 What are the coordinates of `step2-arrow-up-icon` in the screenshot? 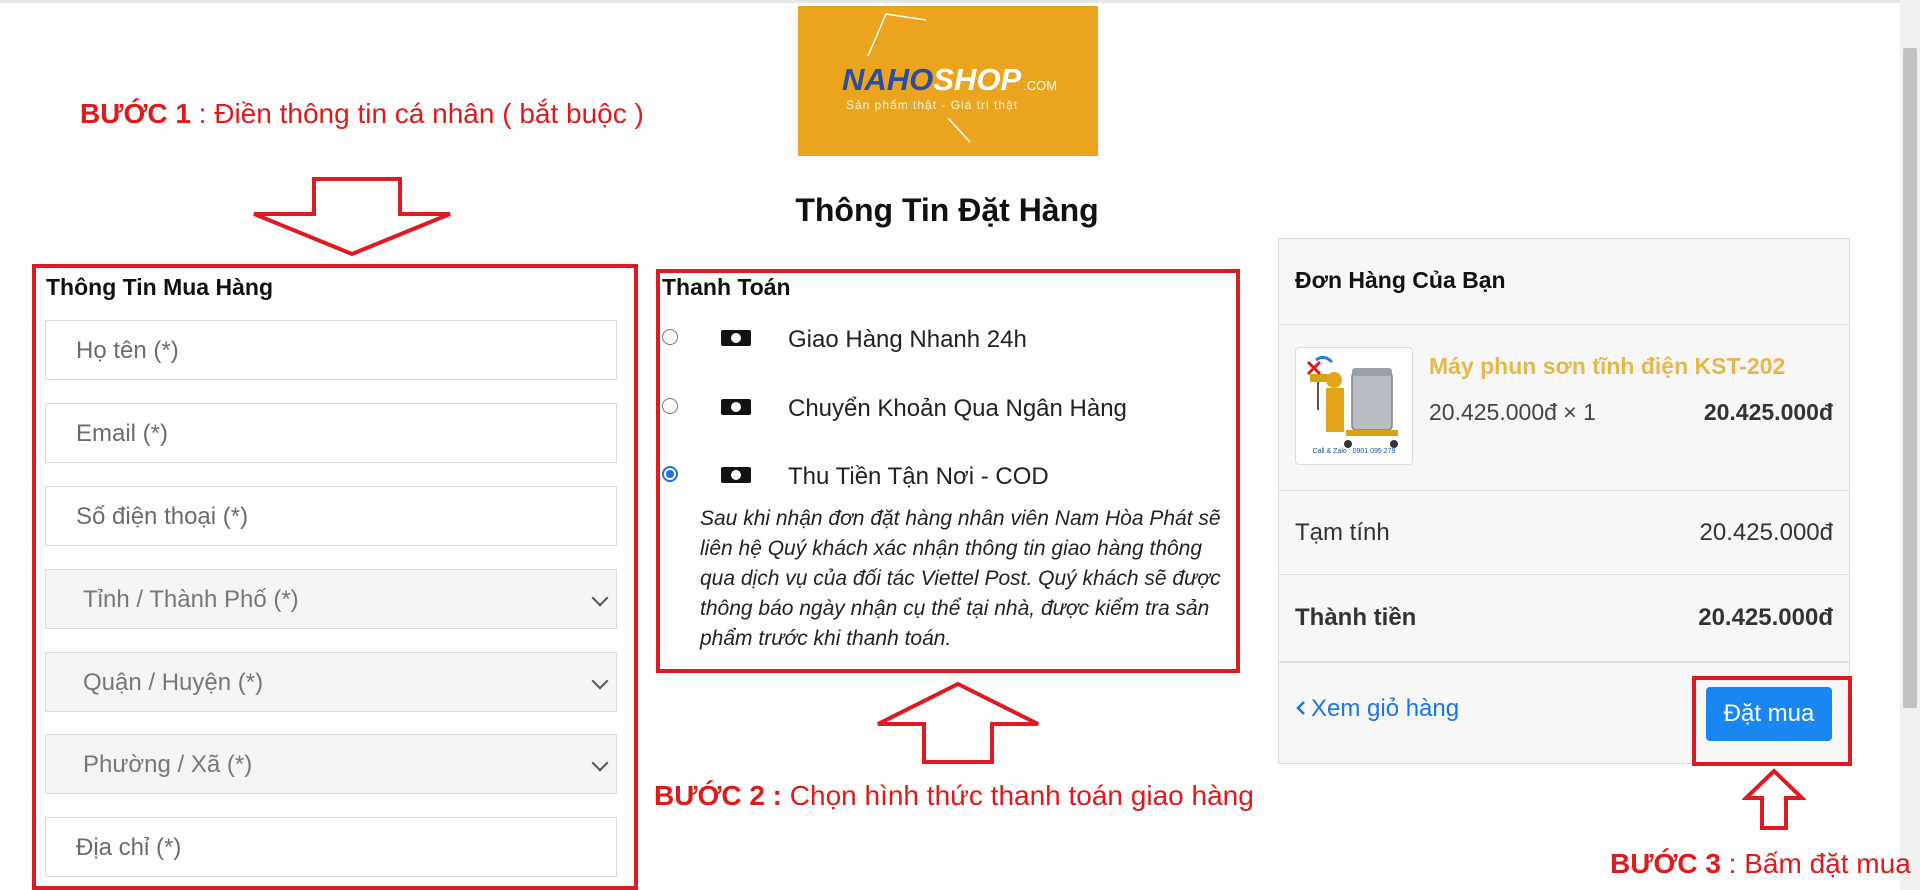 It's located at (958, 722).